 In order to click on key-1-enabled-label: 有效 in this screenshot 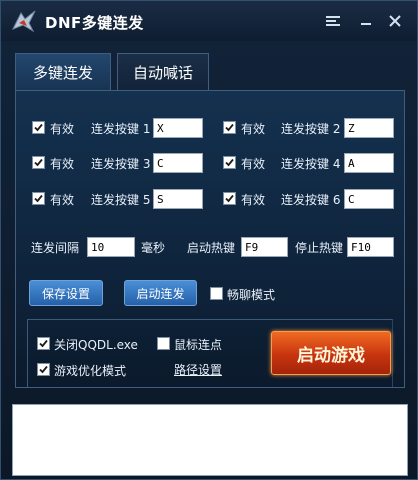, I will do `click(62, 129)`.